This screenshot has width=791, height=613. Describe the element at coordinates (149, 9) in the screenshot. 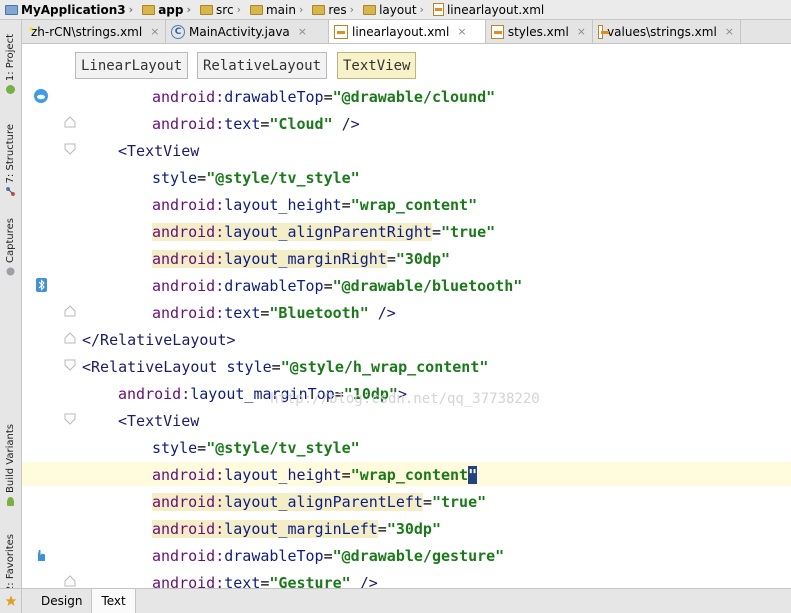

I see `module-folder-icon` at that location.